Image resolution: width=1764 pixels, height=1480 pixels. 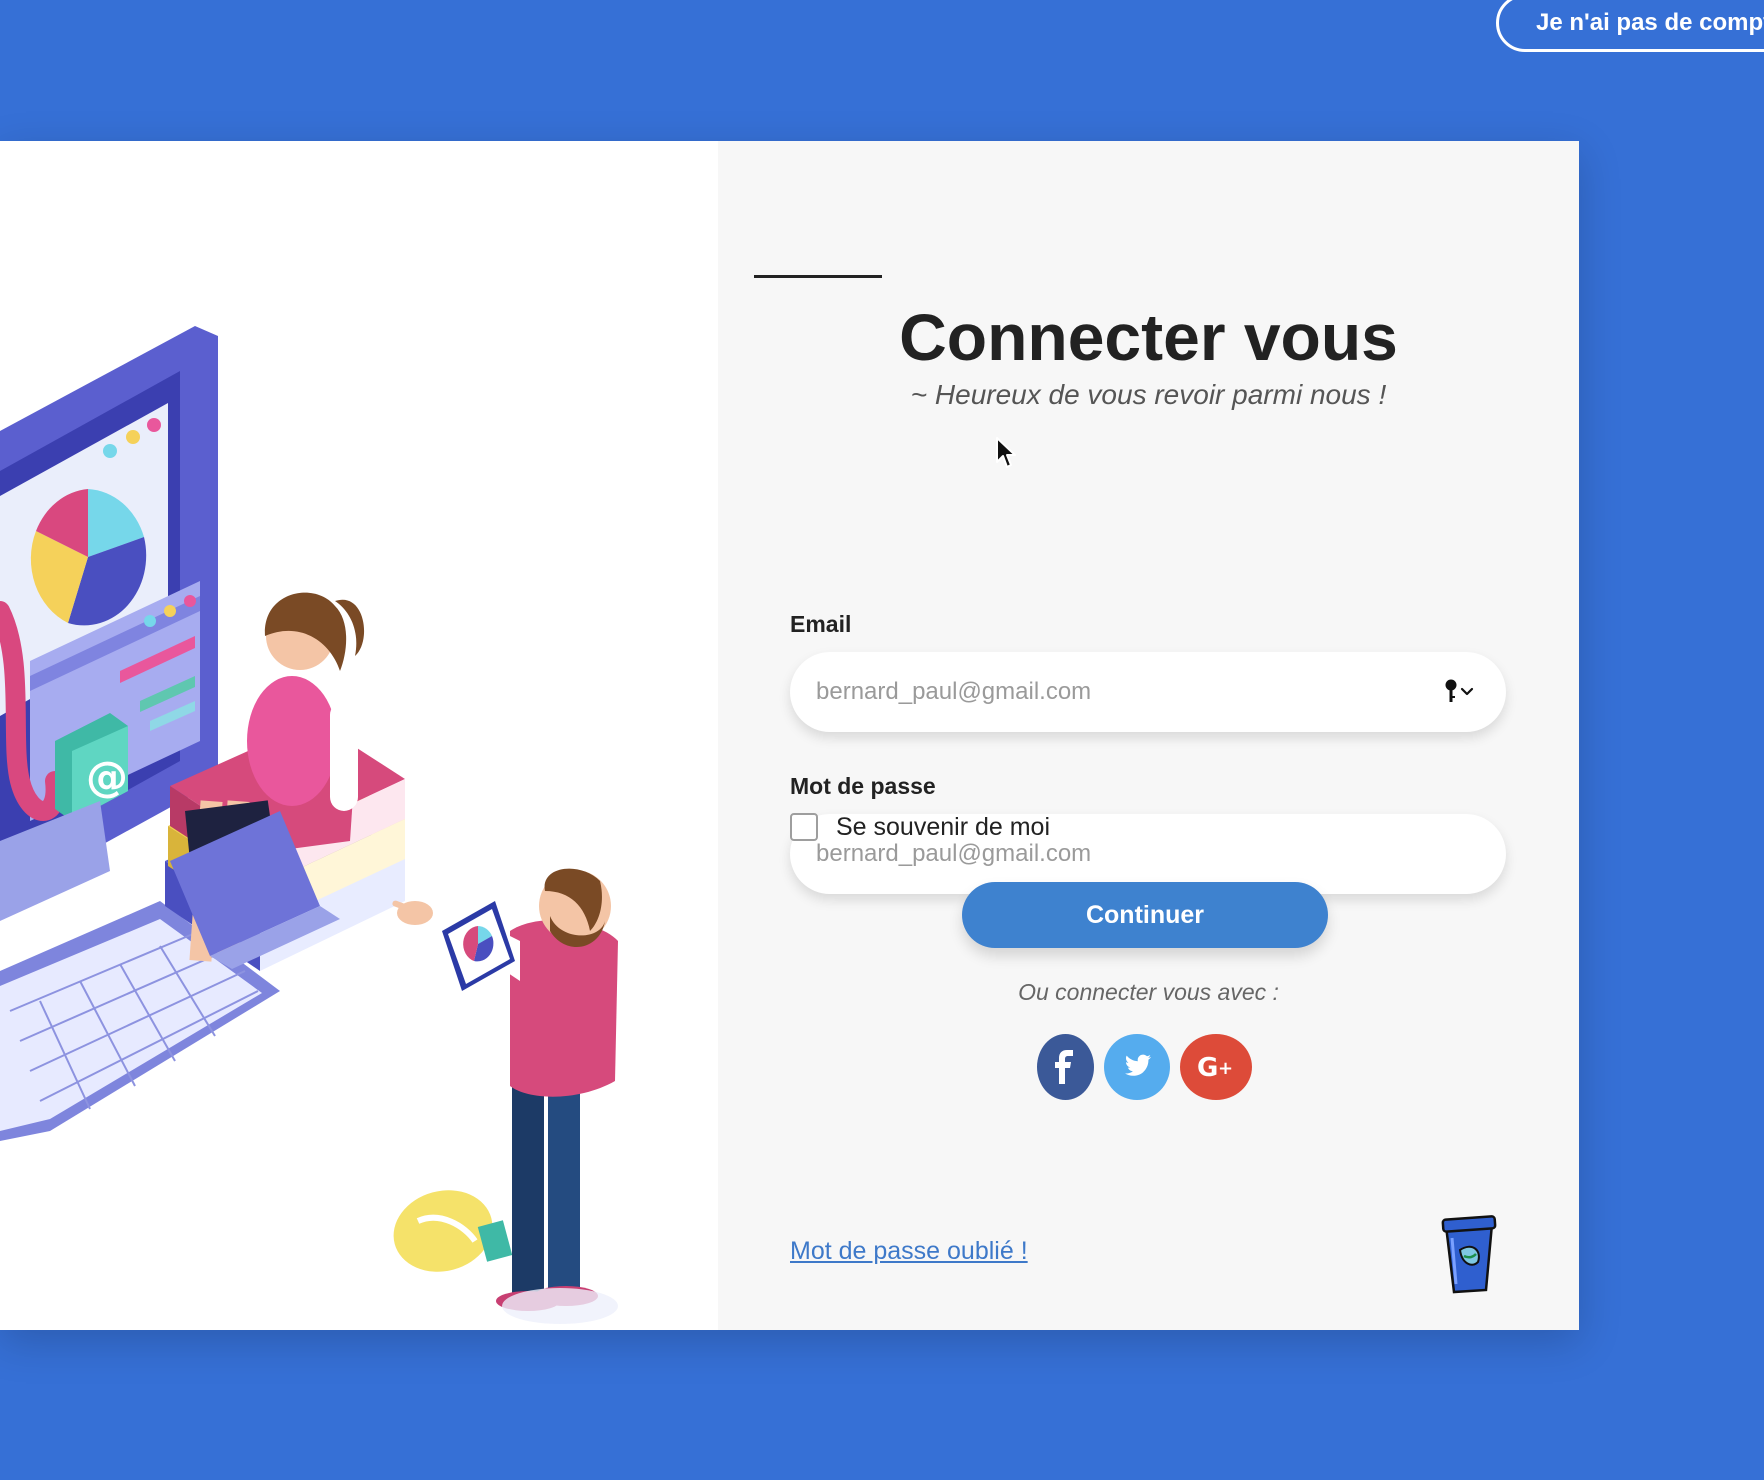 I want to click on facebook-icon, so click(x=1065, y=1067).